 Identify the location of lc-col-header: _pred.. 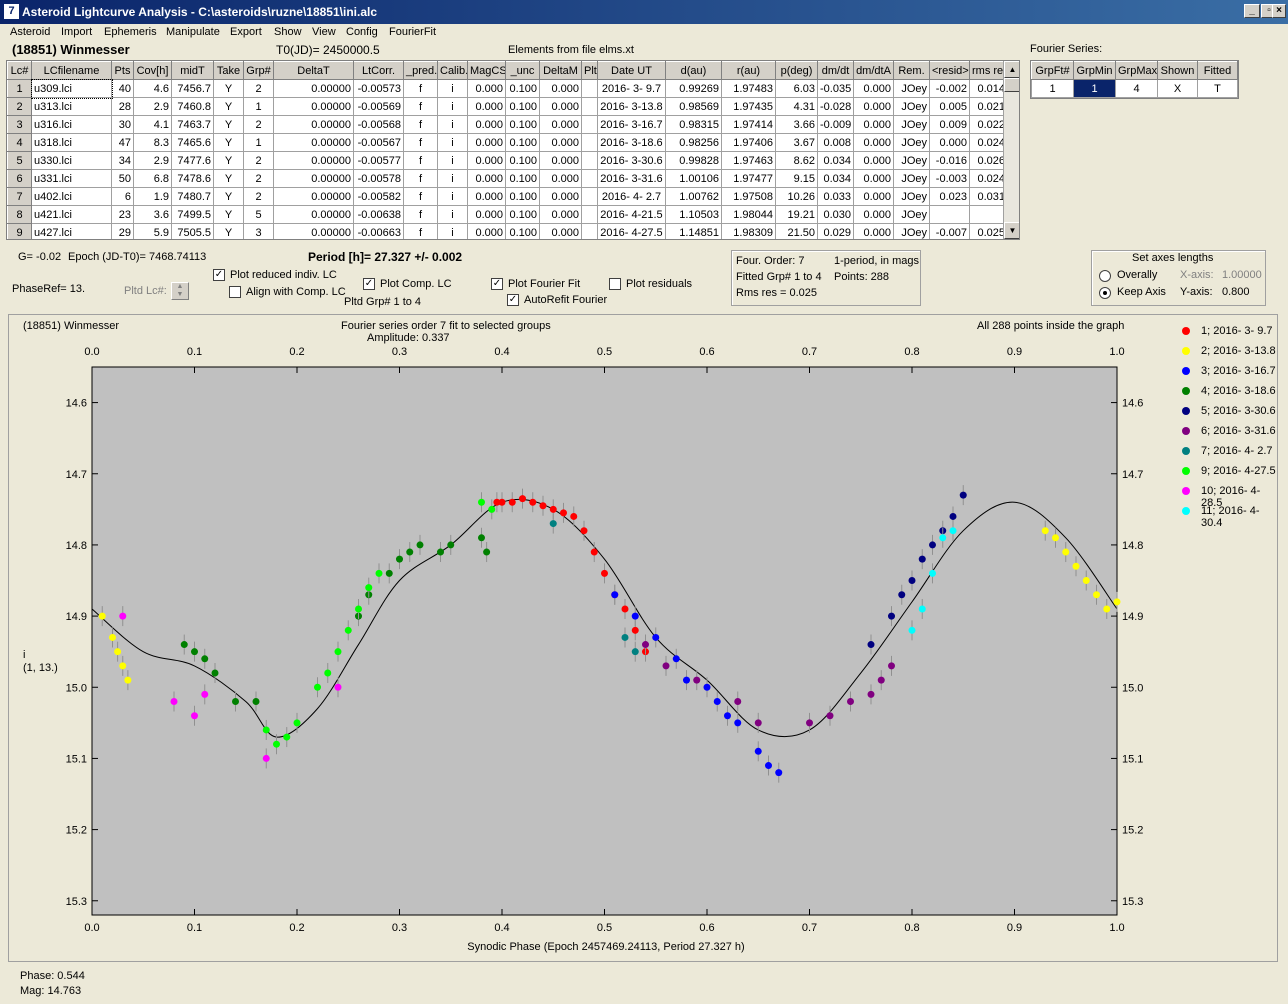
(420, 70).